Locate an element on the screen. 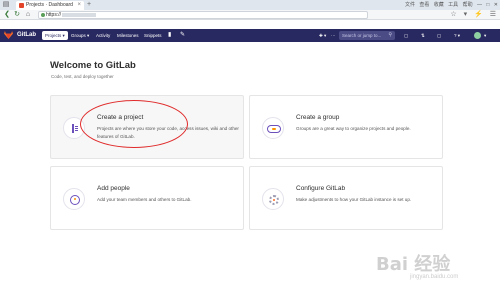  gitlab-brand: GitLab is located at coordinates (26, 35).